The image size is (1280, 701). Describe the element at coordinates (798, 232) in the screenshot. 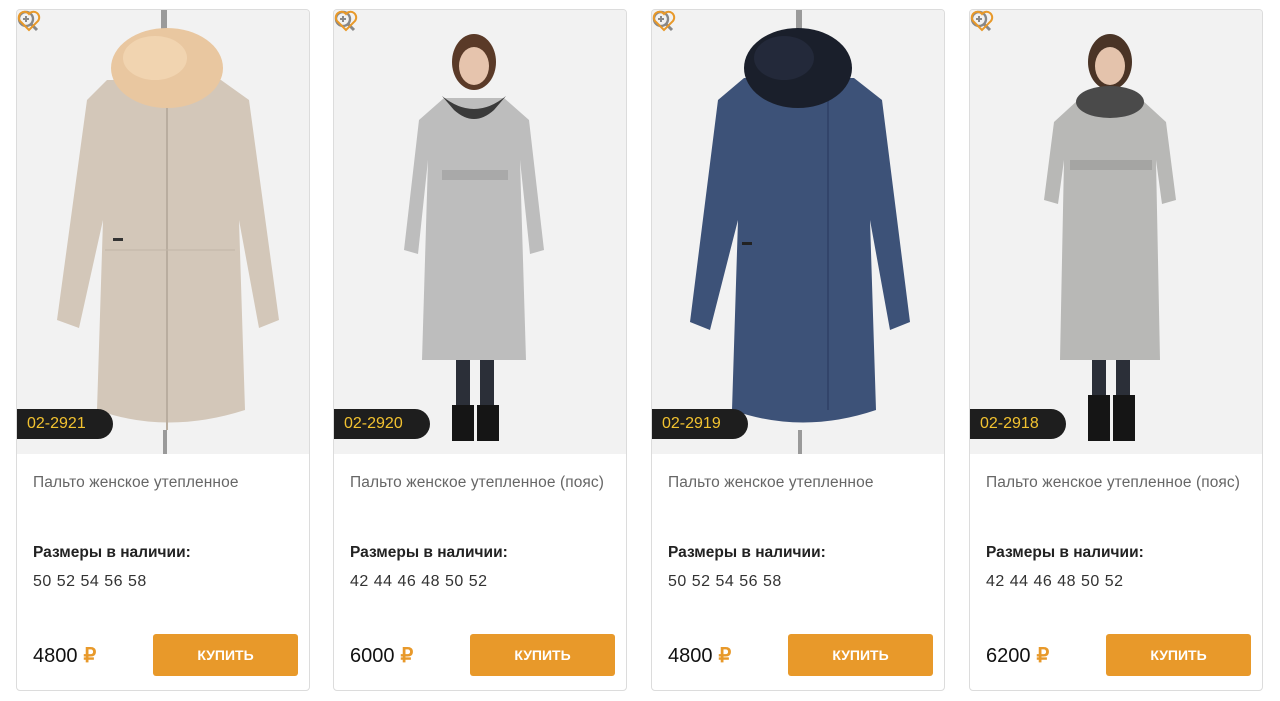

I see `product-image: 02-2919` at that location.